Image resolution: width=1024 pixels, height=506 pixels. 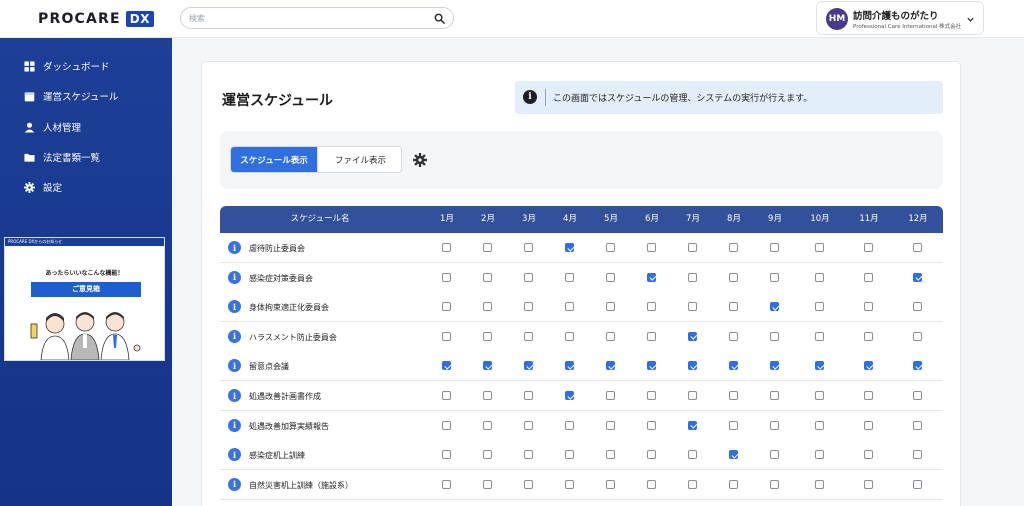 What do you see at coordinates (439, 18) in the screenshot?
I see `search-icon` at bounding box center [439, 18].